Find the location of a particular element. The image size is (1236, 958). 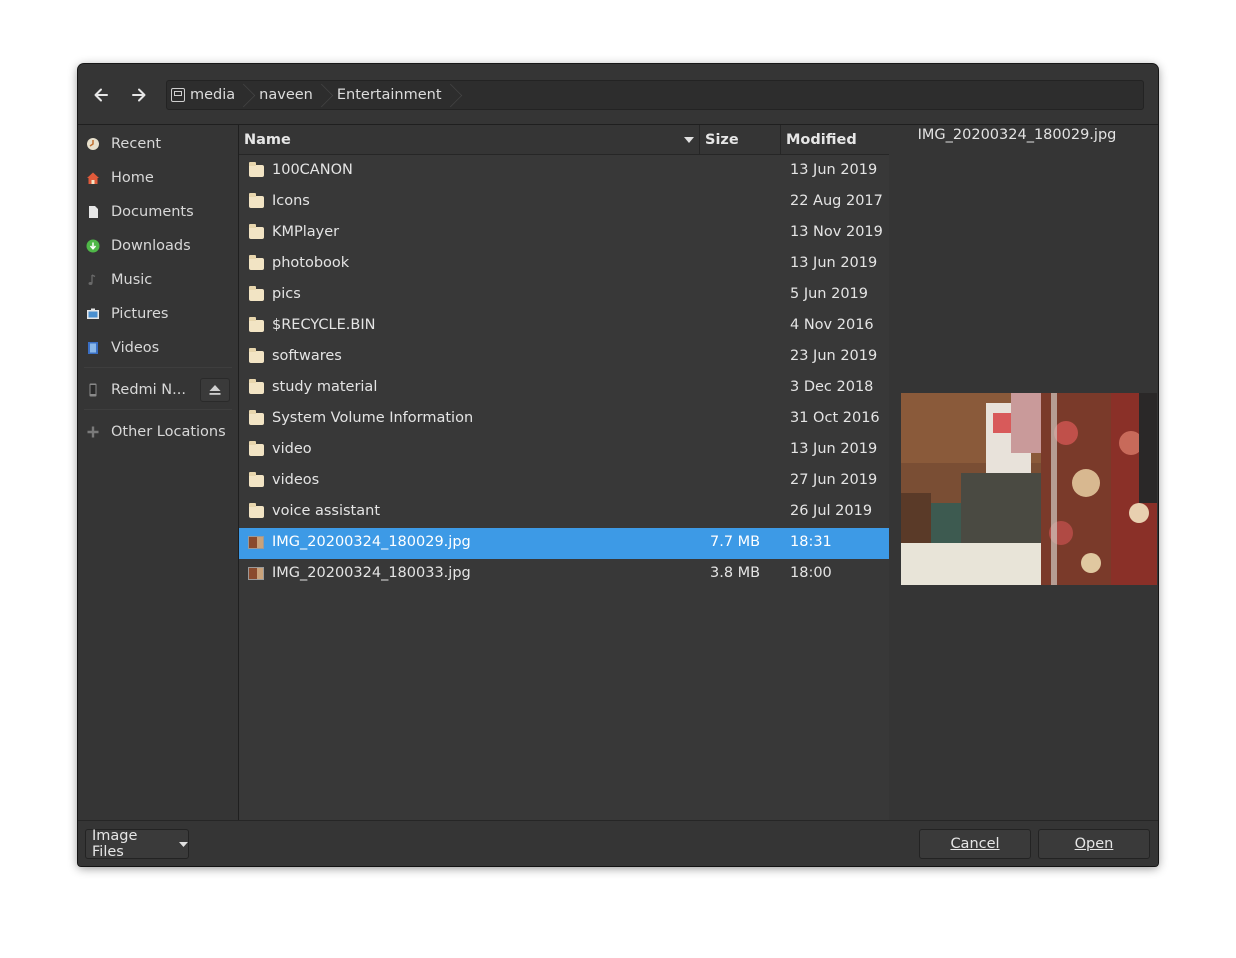

path-bar: media naveen Entertainment is located at coordinates (655, 95).